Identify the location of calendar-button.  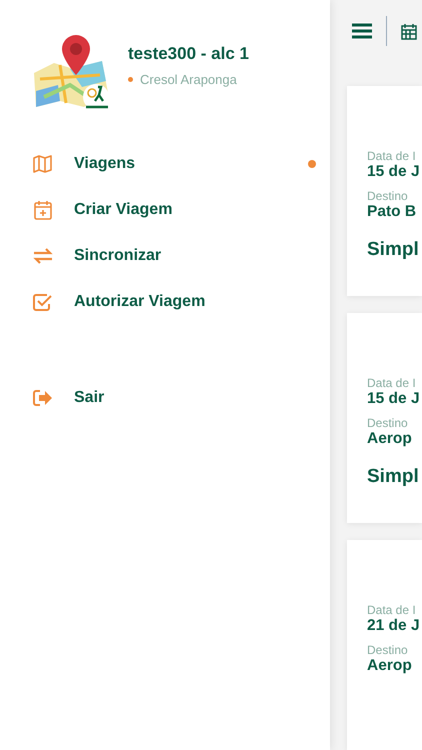
(409, 31).